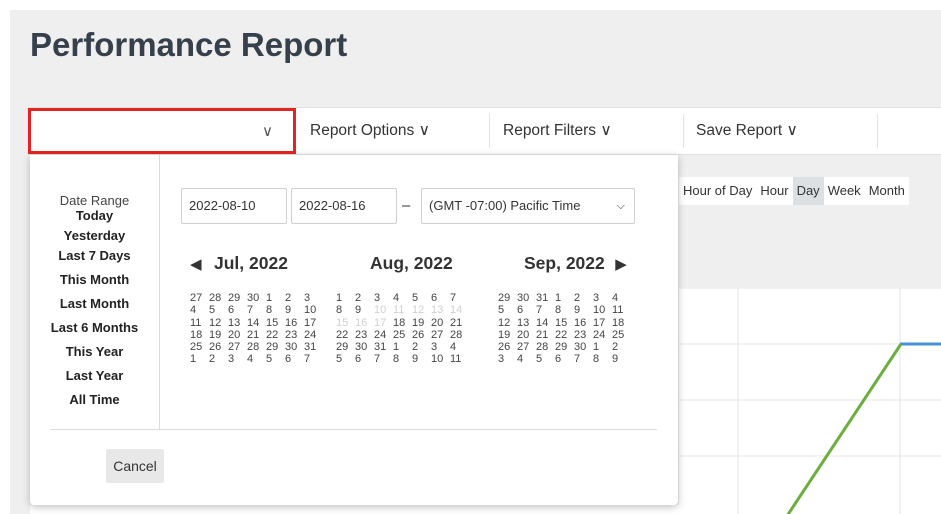 The width and height of the screenshot is (941, 514). What do you see at coordinates (621, 264) in the screenshot?
I see `next-month-icon: ▶` at bounding box center [621, 264].